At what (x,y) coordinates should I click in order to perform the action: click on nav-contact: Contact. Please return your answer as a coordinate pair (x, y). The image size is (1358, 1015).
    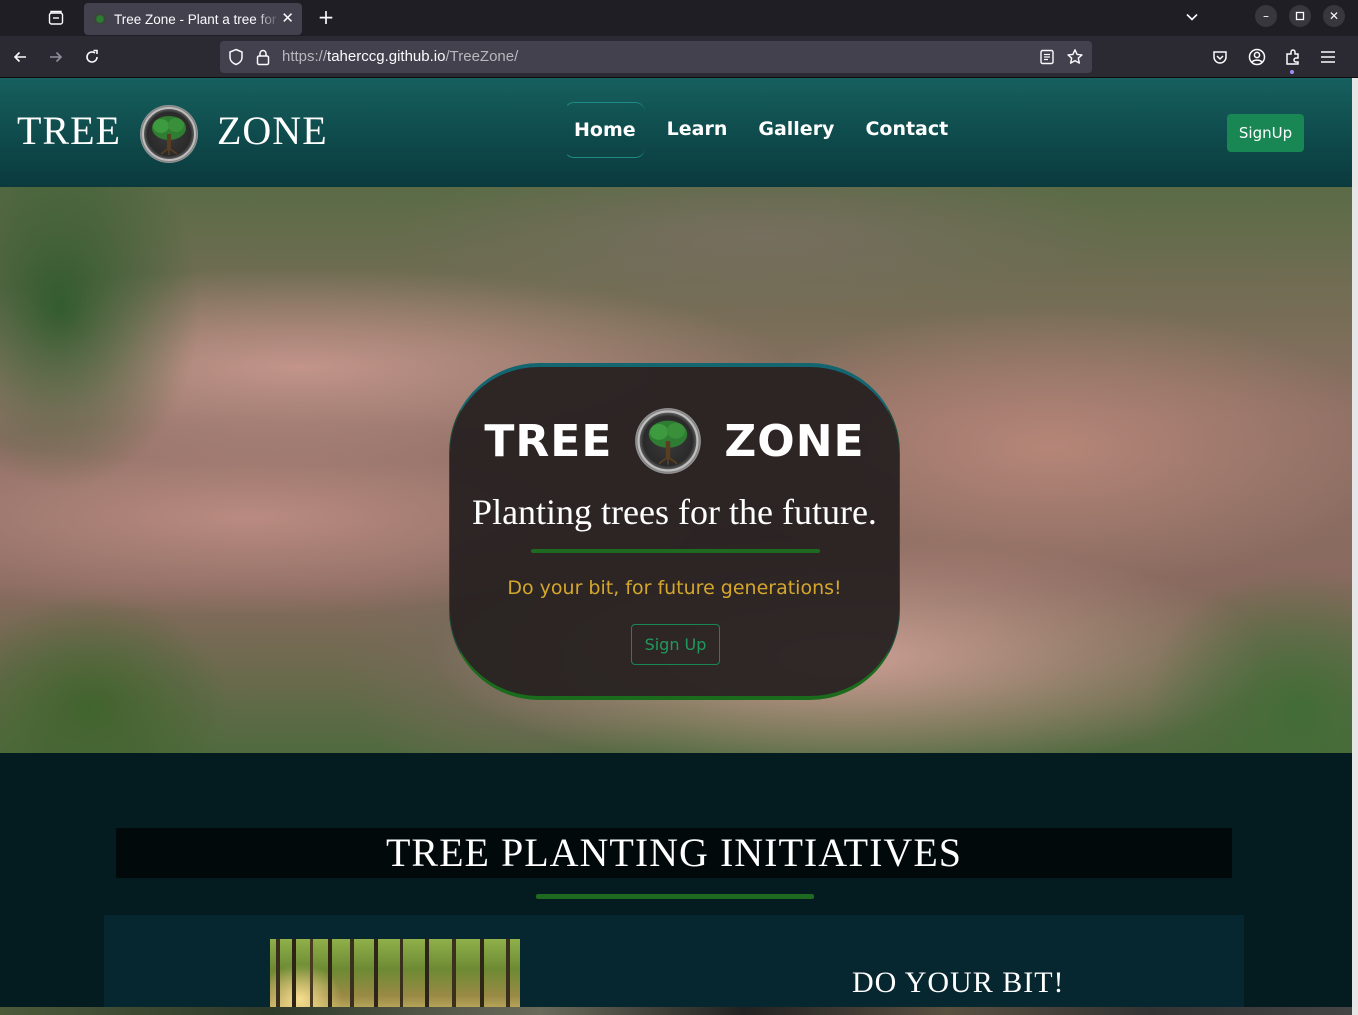
    Looking at the image, I should click on (906, 130).